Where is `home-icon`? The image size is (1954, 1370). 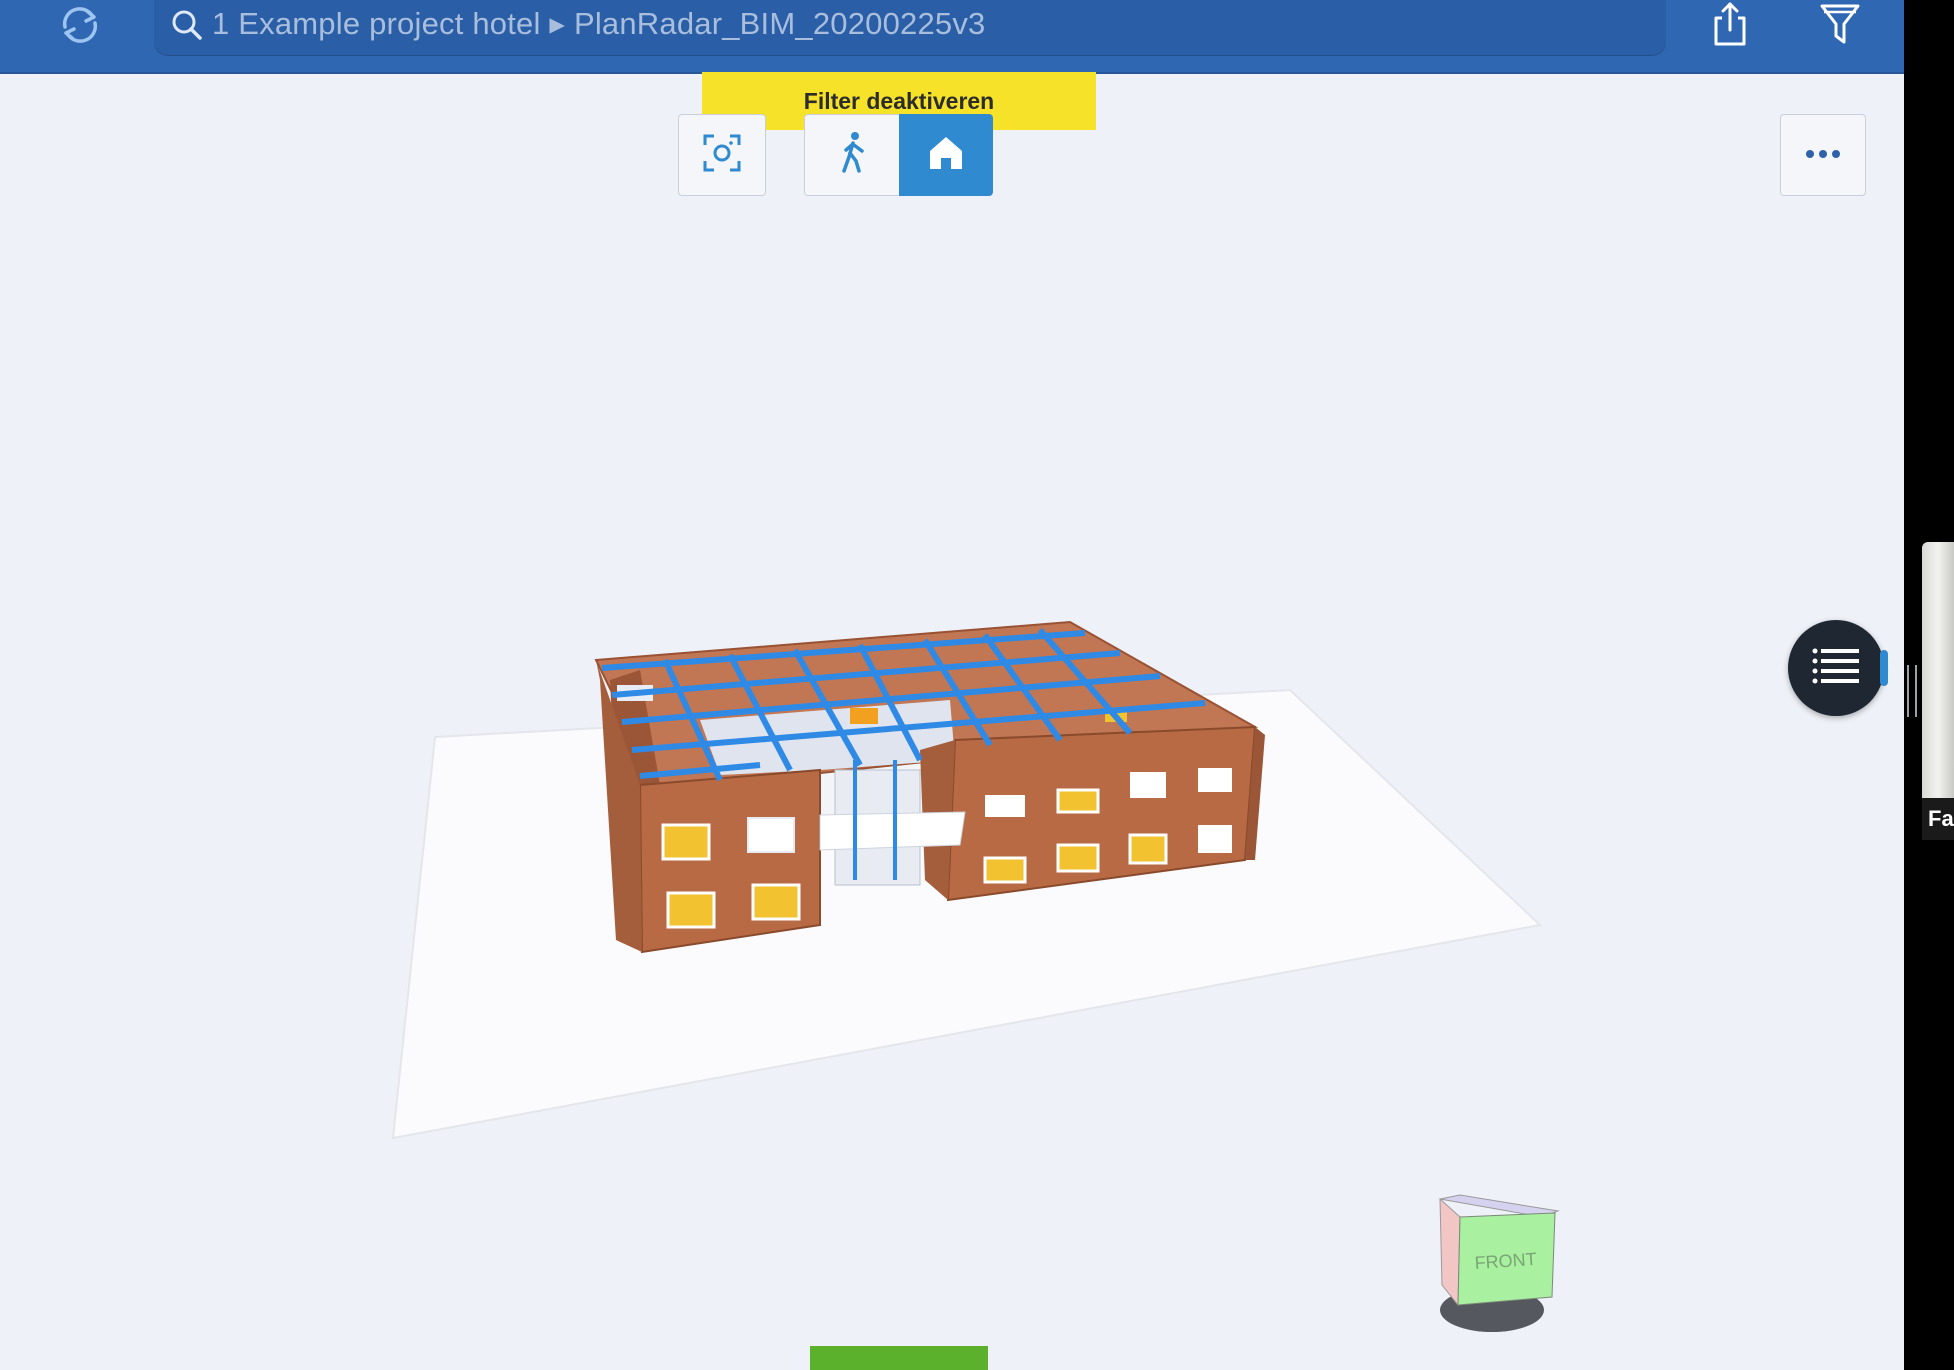 home-icon is located at coordinates (946, 155).